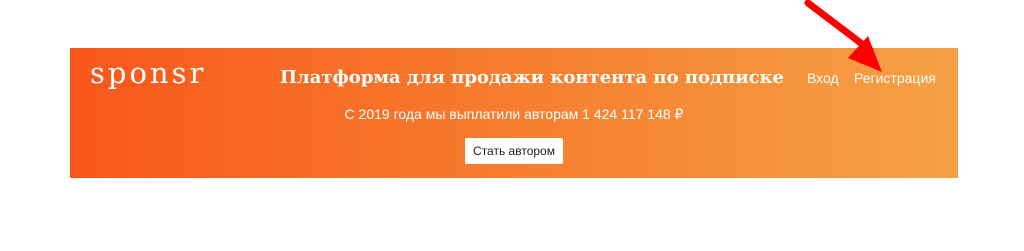 Image resolution: width=1024 pixels, height=251 pixels. I want to click on become-author-button: Стать автором, so click(514, 151).